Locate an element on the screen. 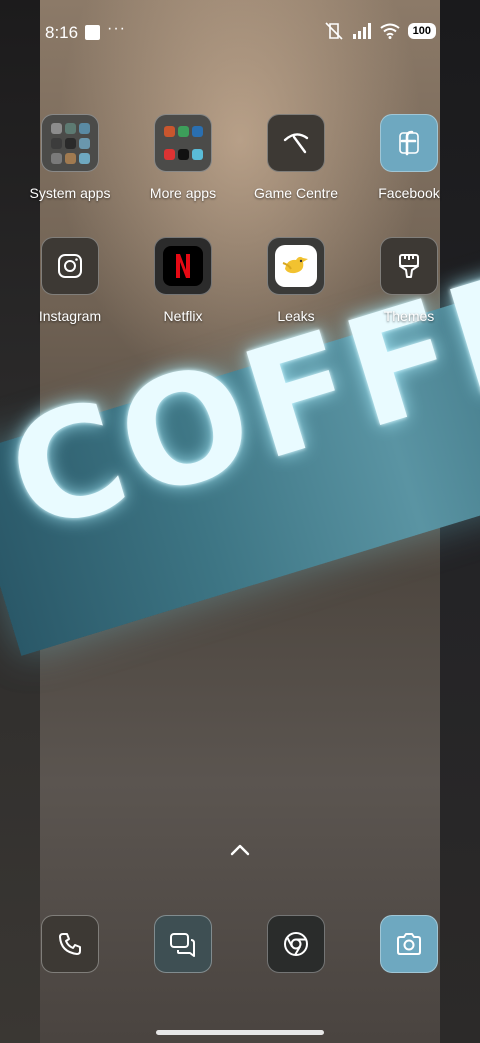  leaks-bird-icon is located at coordinates (296, 266).